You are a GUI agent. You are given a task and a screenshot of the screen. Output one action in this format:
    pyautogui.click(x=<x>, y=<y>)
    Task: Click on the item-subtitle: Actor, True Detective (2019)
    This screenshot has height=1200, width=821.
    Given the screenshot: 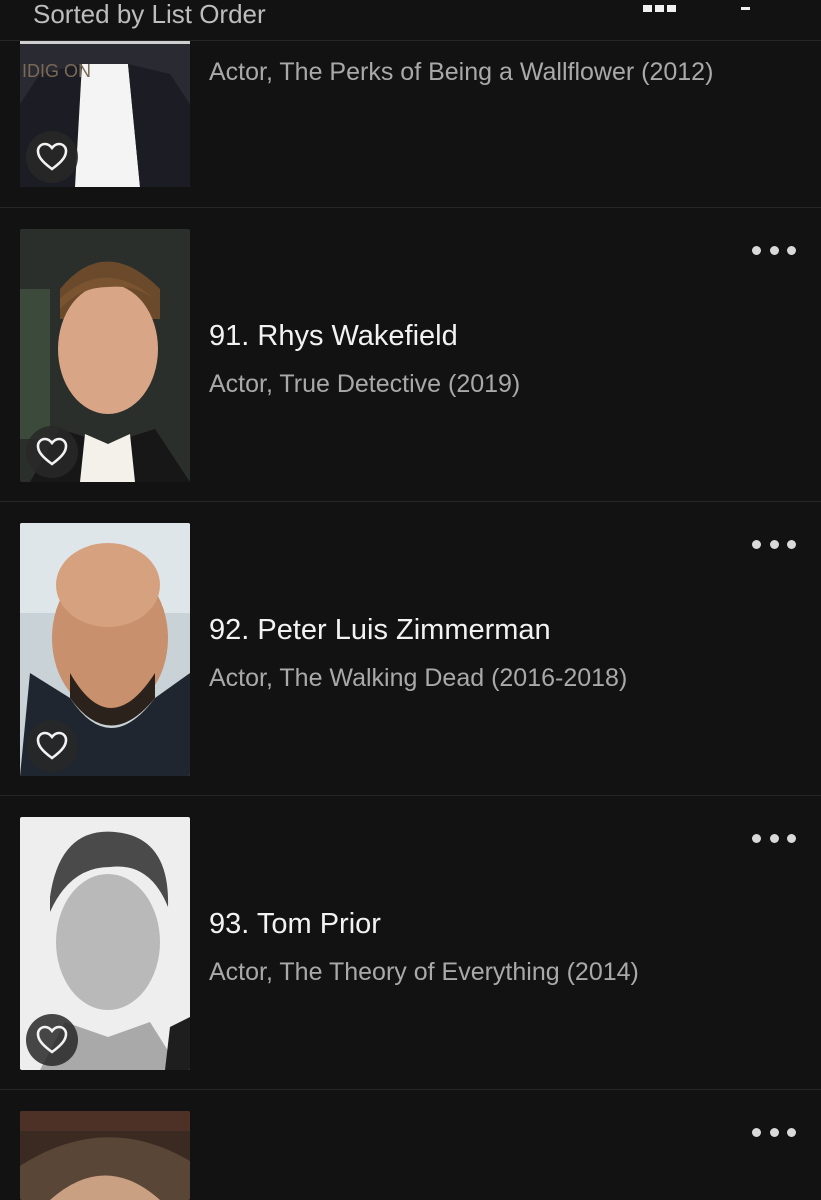 What is the action you would take?
    pyautogui.click(x=365, y=384)
    